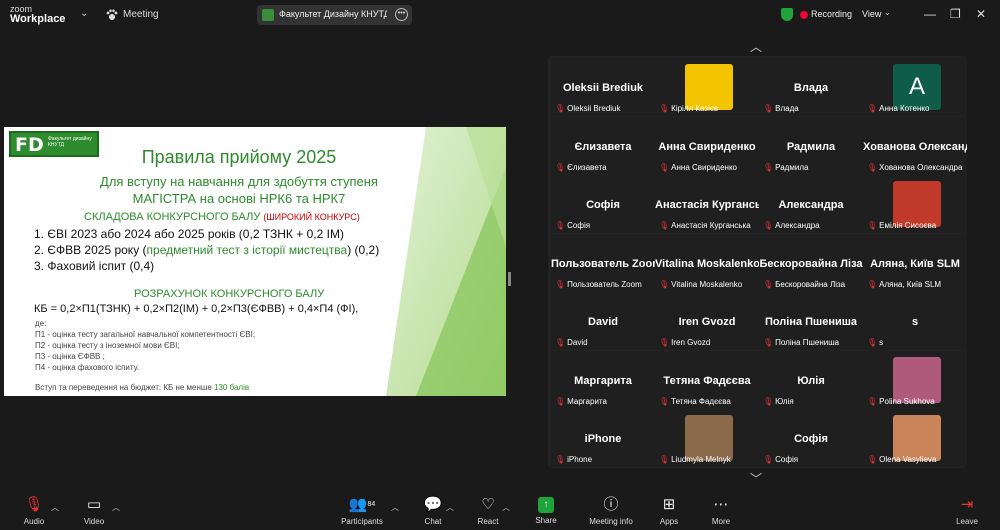 This screenshot has width=1000, height=530. What do you see at coordinates (707, 438) in the screenshot?
I see `participant-tile: 🎙 Liudmyla Melnyk` at bounding box center [707, 438].